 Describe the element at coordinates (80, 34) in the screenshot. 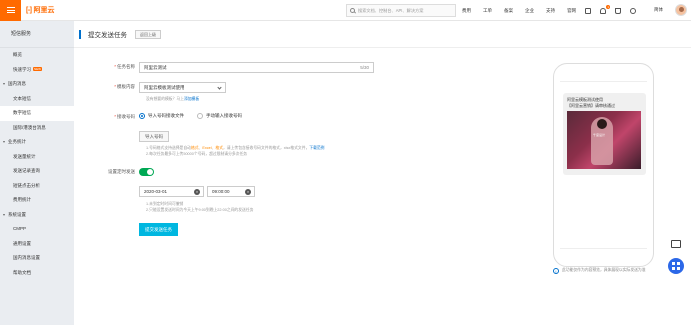

I see `title-accent-bar` at that location.